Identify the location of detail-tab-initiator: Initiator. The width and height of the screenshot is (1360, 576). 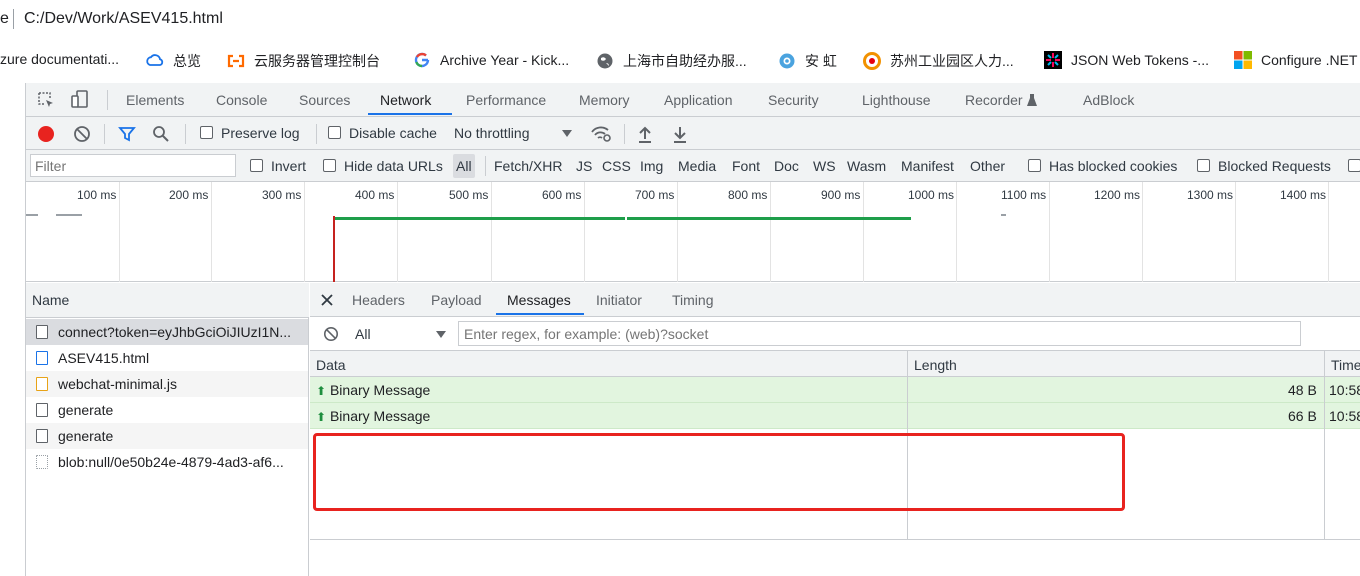
(619, 300).